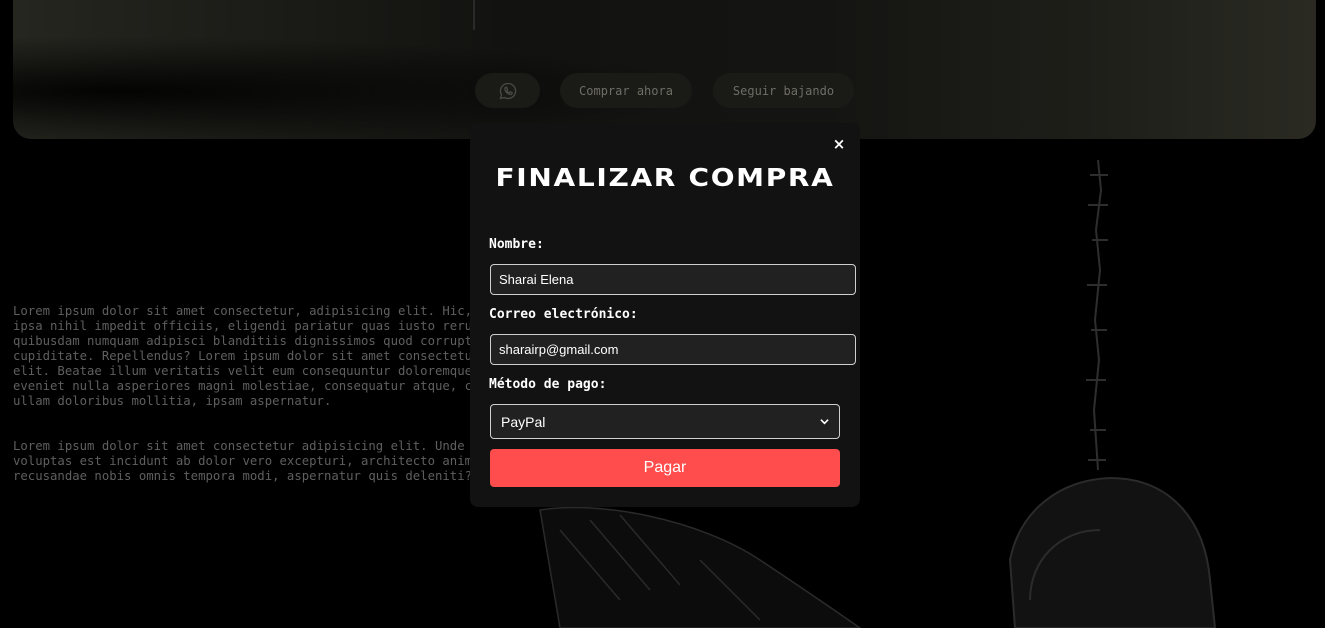 The image size is (1325, 628). What do you see at coordinates (700, 567) in the screenshot?
I see `boot-sketch` at bounding box center [700, 567].